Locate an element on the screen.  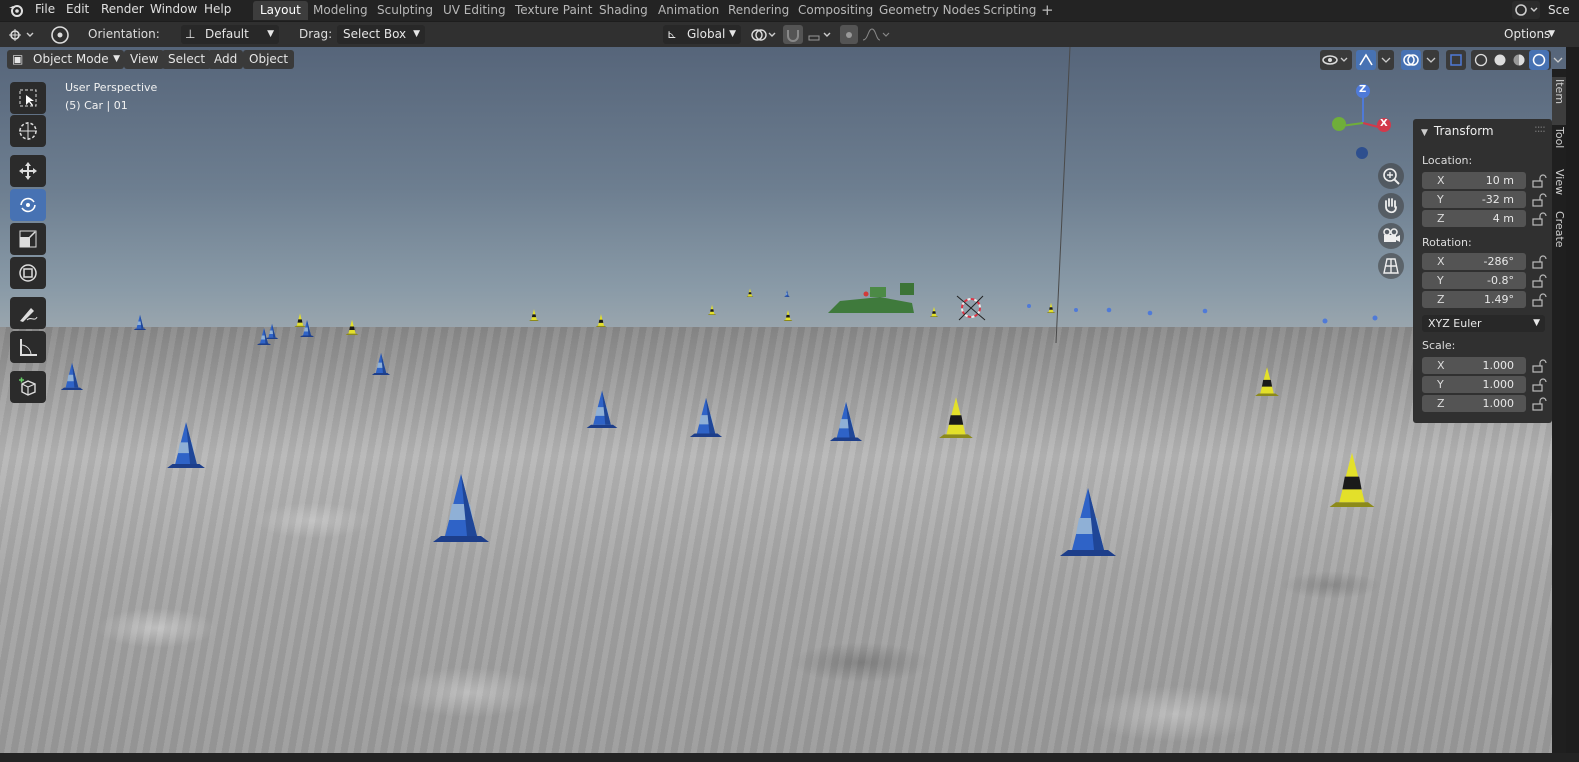
tab-view: View is located at coordinates (1559, 186).